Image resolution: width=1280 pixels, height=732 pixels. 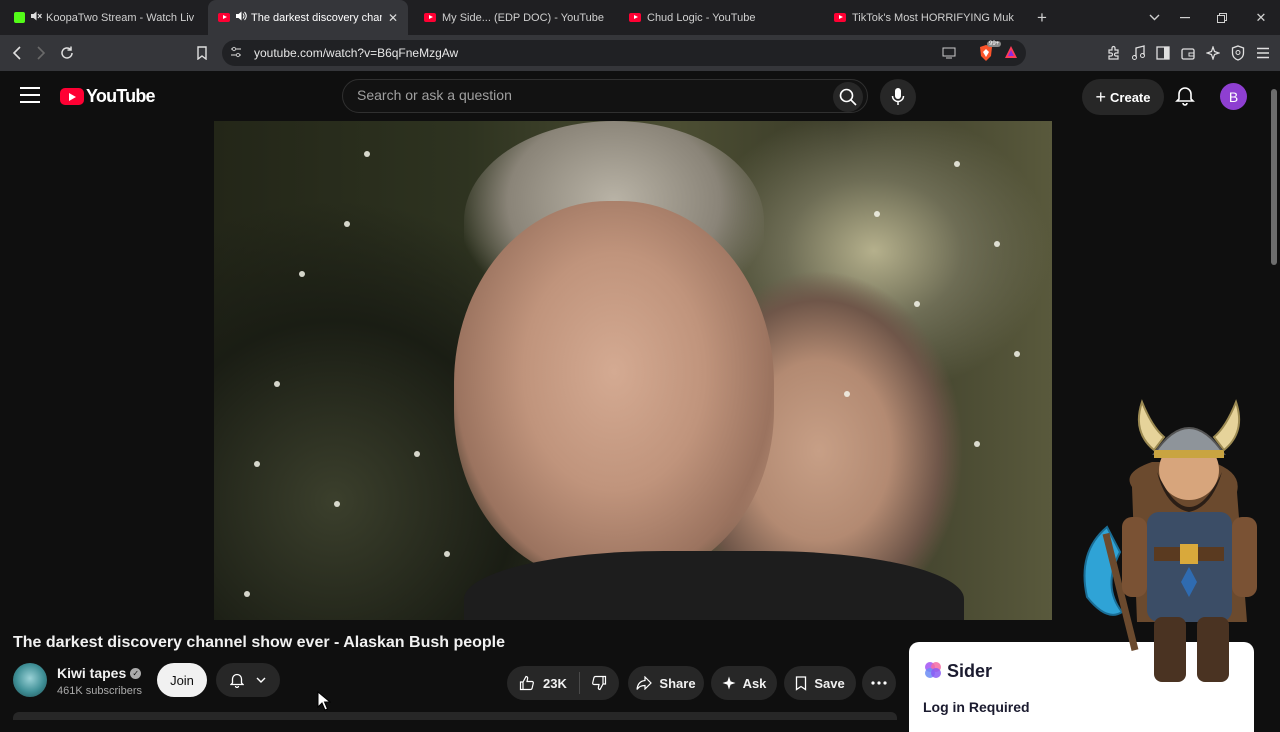 I want to click on notifications-bell-icon, so click(x=1186, y=96).